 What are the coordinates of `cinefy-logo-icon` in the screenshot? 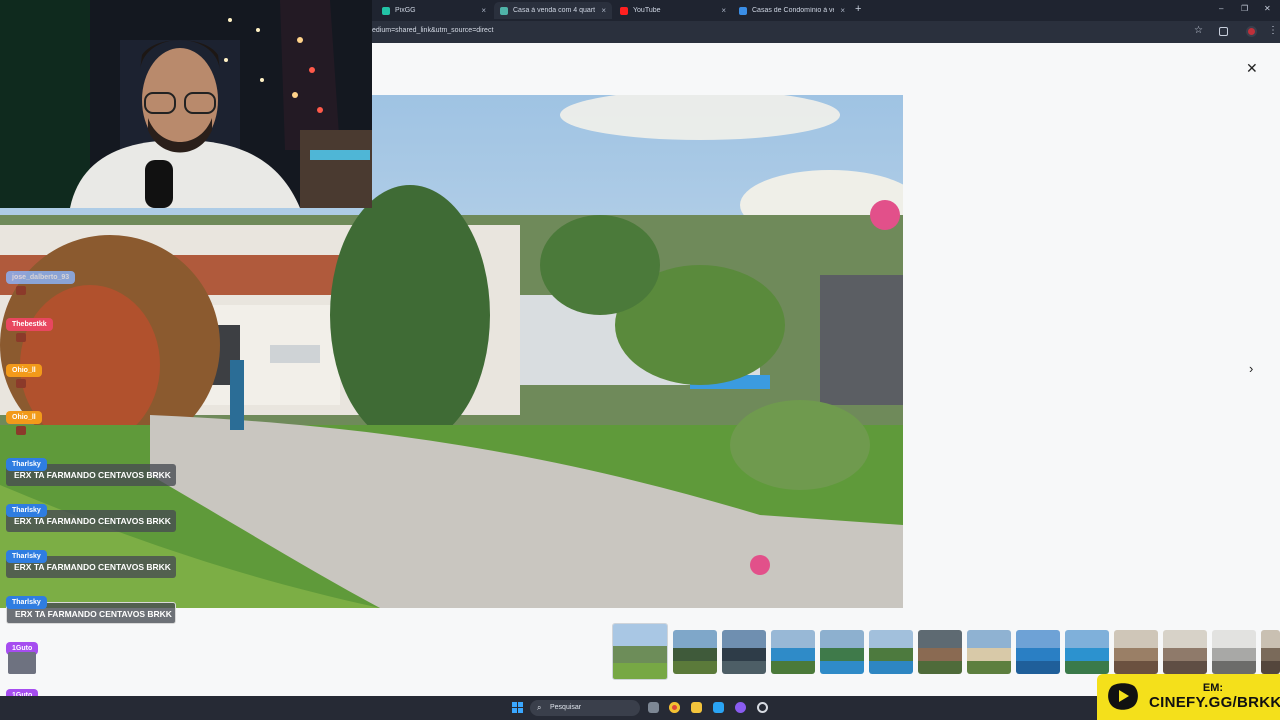 It's located at (1123, 696).